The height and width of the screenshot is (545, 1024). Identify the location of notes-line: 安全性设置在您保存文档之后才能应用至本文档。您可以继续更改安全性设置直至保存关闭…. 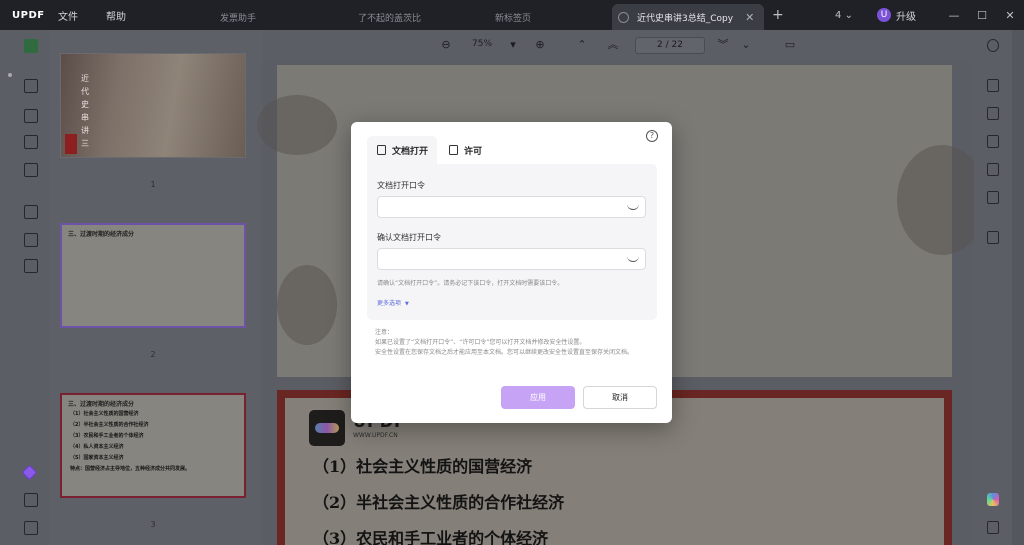
(504, 352).